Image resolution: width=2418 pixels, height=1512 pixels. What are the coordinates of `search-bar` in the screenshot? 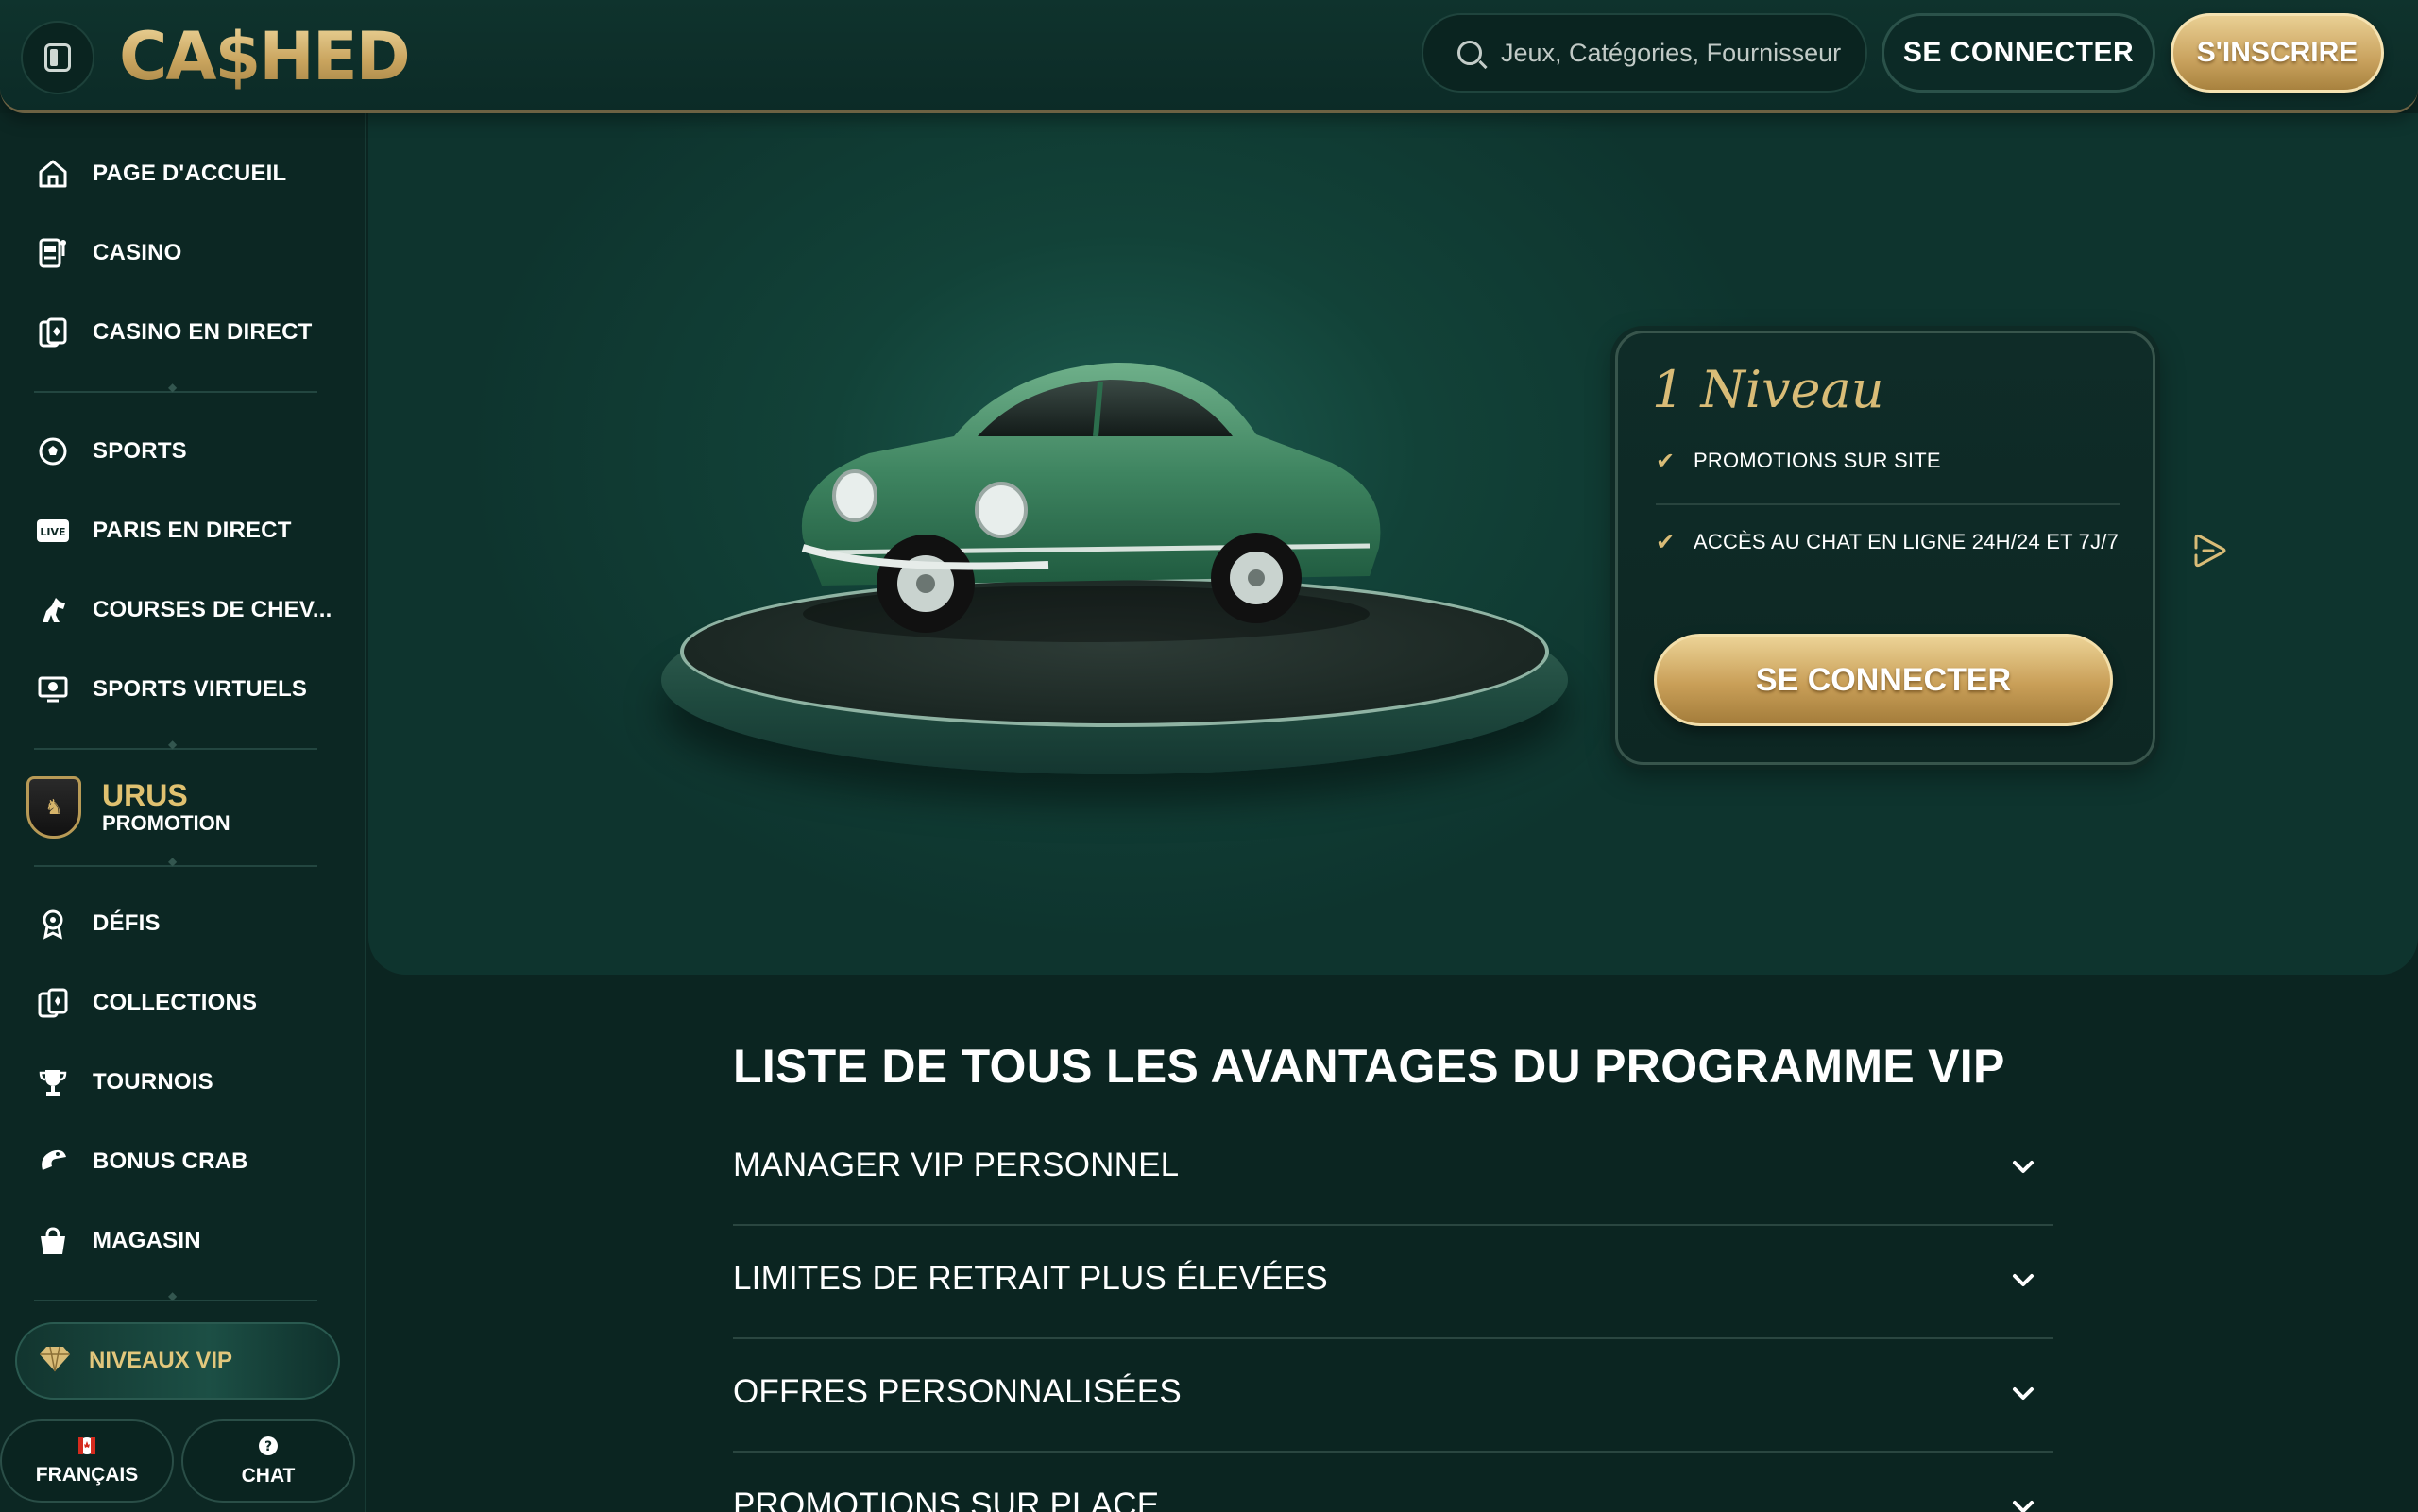 It's located at (1644, 53).